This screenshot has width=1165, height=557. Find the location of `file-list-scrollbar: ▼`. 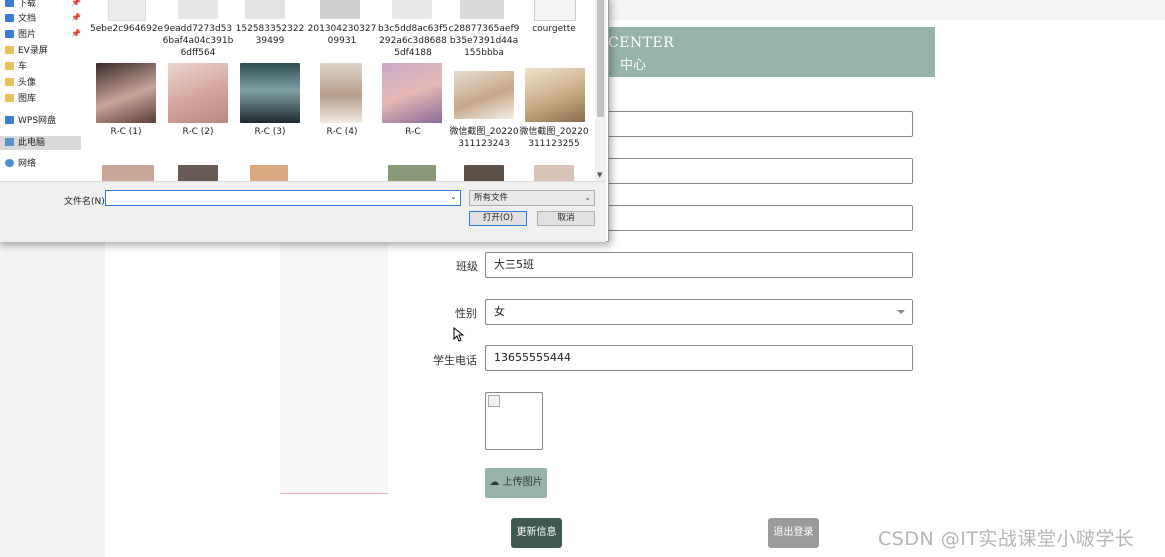

file-list-scrollbar: ▼ is located at coordinates (600, 90).